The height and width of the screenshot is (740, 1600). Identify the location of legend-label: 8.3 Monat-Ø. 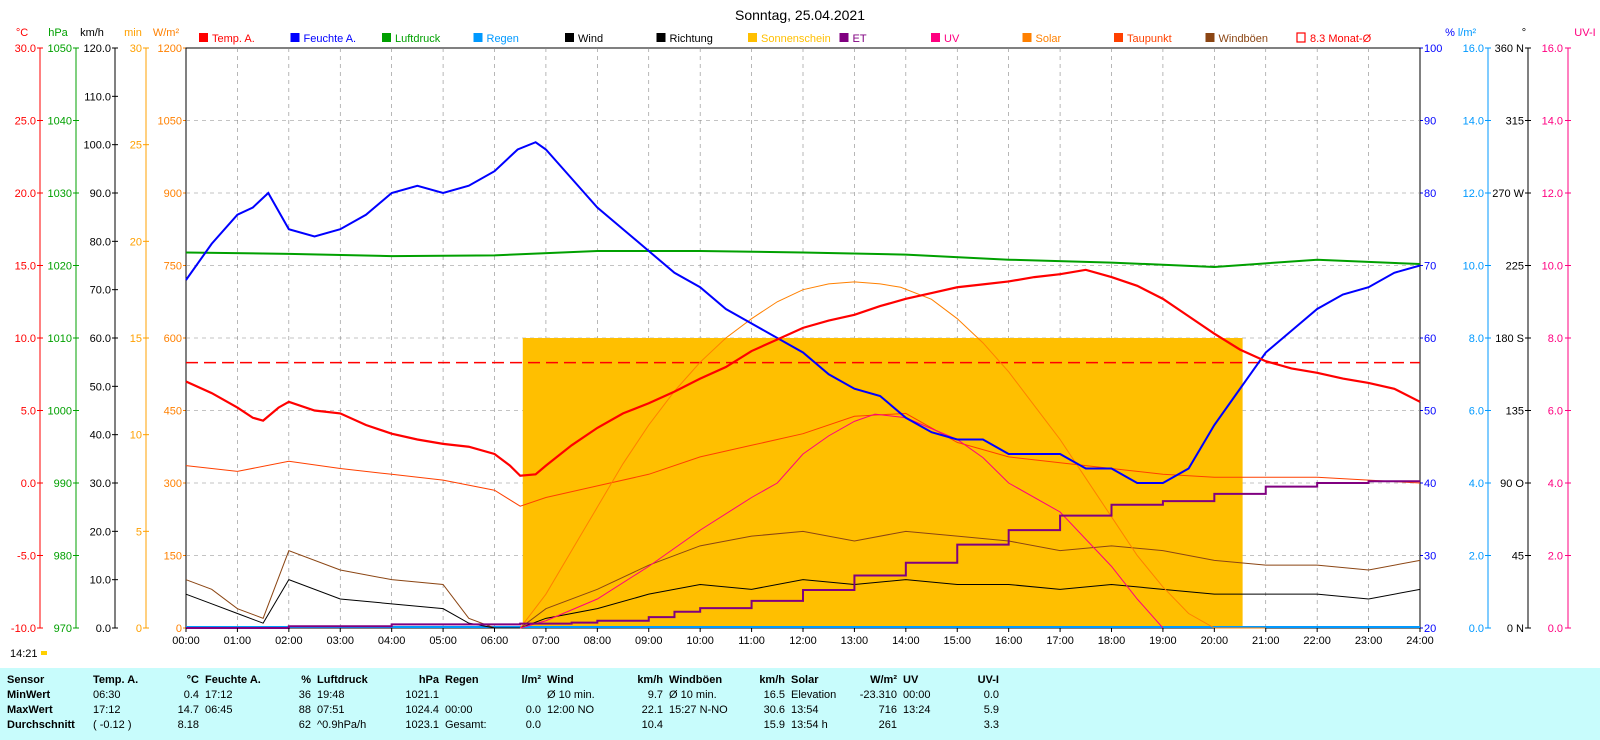
(1341, 39).